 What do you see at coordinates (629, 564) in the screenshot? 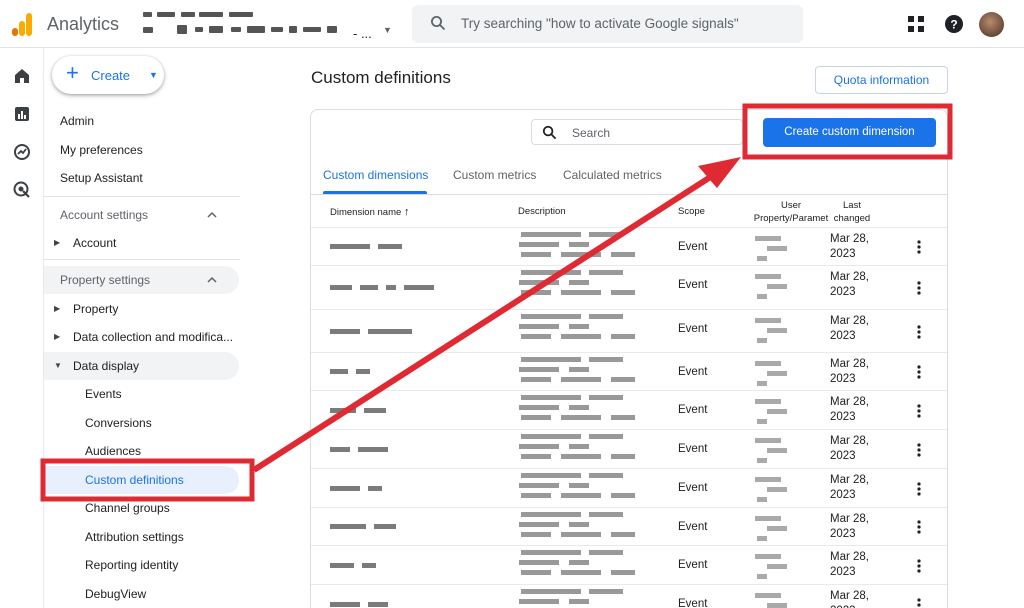
I see `table-row: Event Mar 28, 2023` at bounding box center [629, 564].